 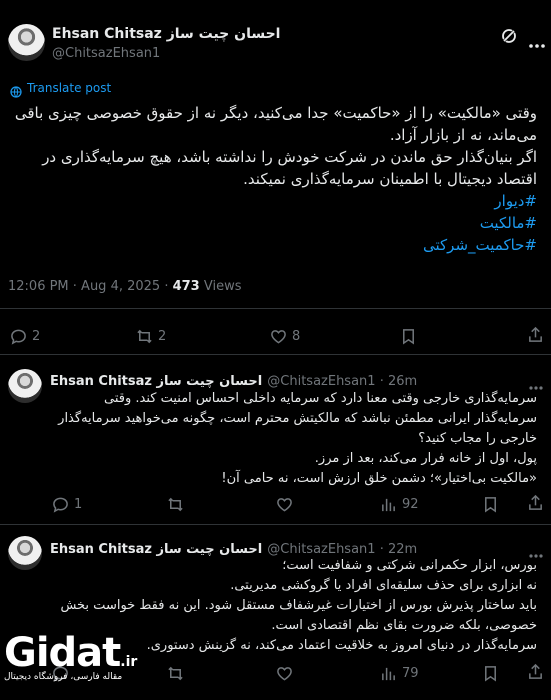 What do you see at coordinates (410, 673) in the screenshot?
I see `views-count: 79` at bounding box center [410, 673].